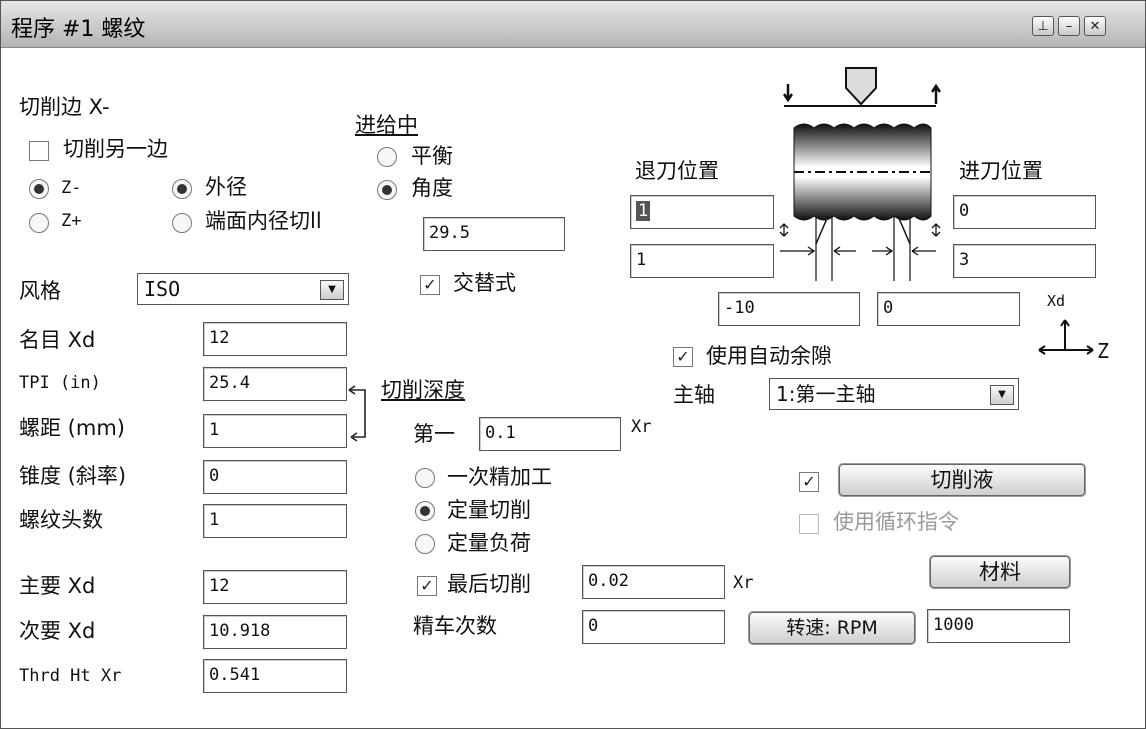 The height and width of the screenshot is (729, 1146). What do you see at coordinates (182, 189) in the screenshot?
I see `outer-diameter-radio` at bounding box center [182, 189].